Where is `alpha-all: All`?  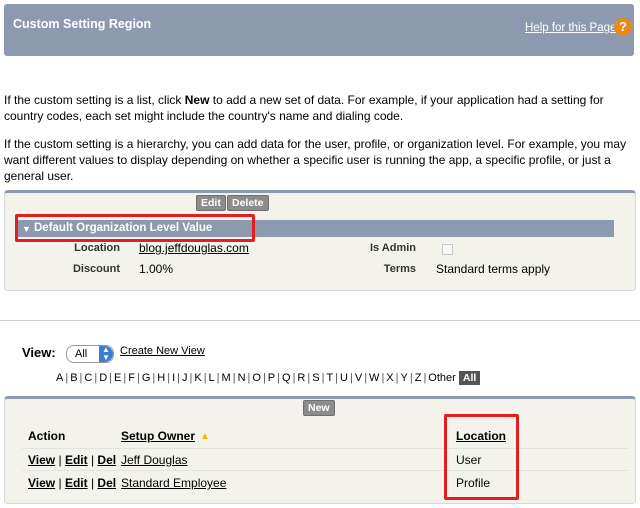 alpha-all: All is located at coordinates (469, 378).